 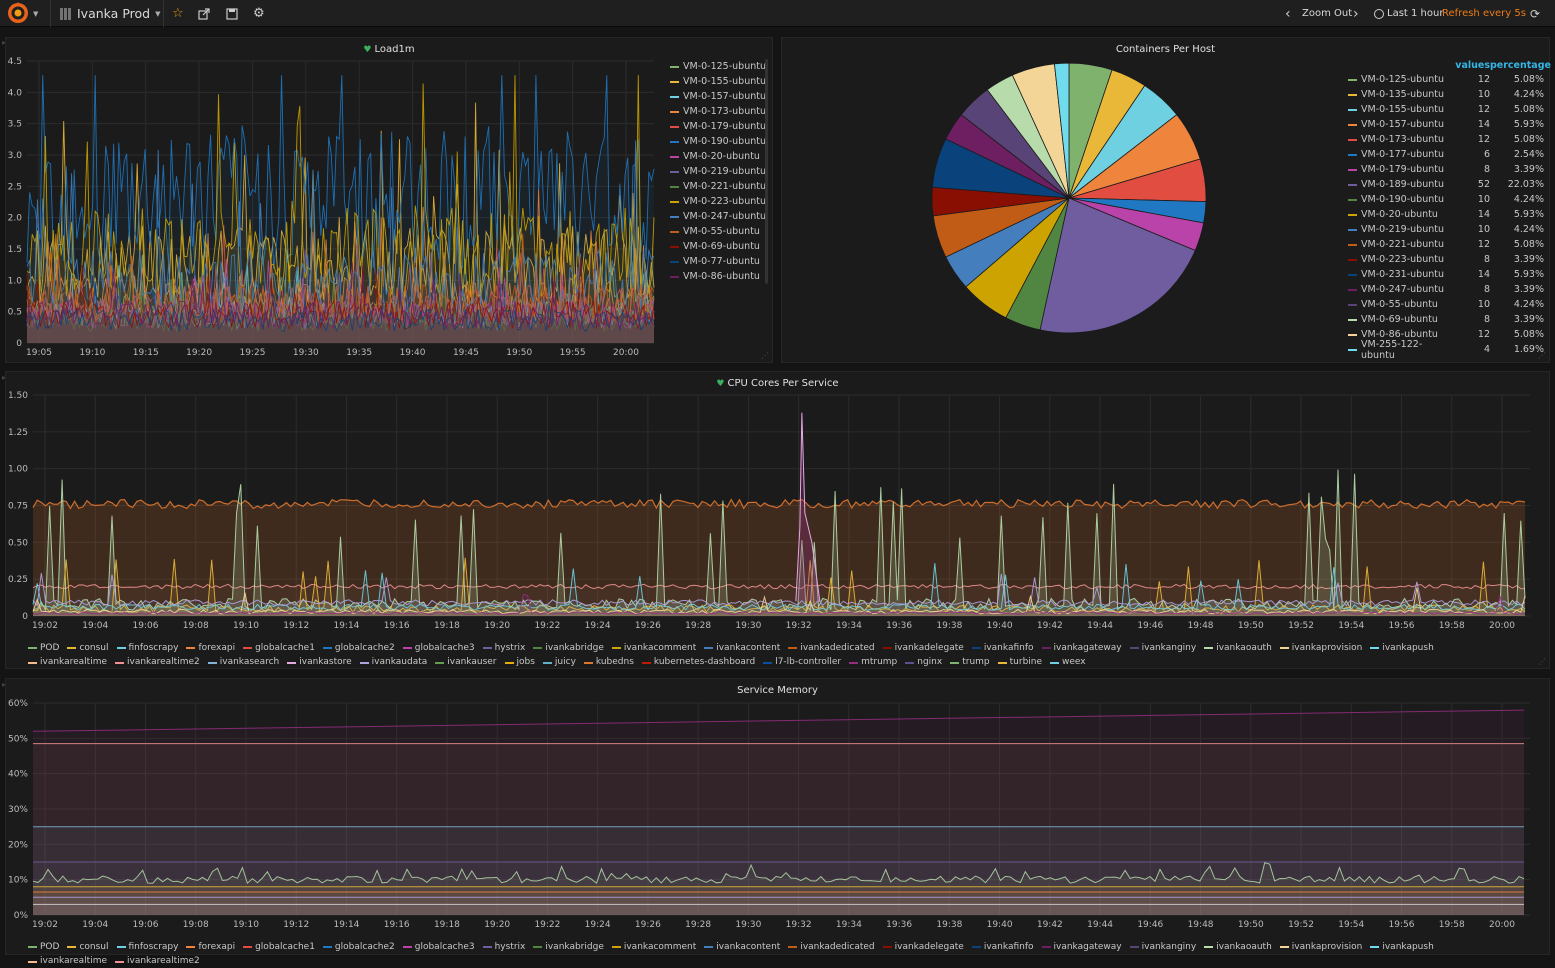 What do you see at coordinates (1484, 13) in the screenshot?
I see `refresh-interval-label: Refresh every 5s` at bounding box center [1484, 13].